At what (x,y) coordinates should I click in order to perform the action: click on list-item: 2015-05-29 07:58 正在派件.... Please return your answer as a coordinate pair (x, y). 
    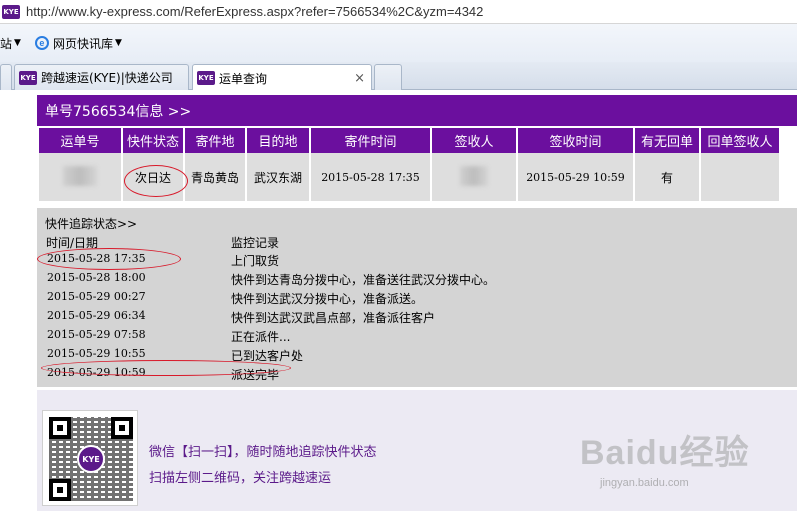
    Looking at the image, I should click on (417, 336).